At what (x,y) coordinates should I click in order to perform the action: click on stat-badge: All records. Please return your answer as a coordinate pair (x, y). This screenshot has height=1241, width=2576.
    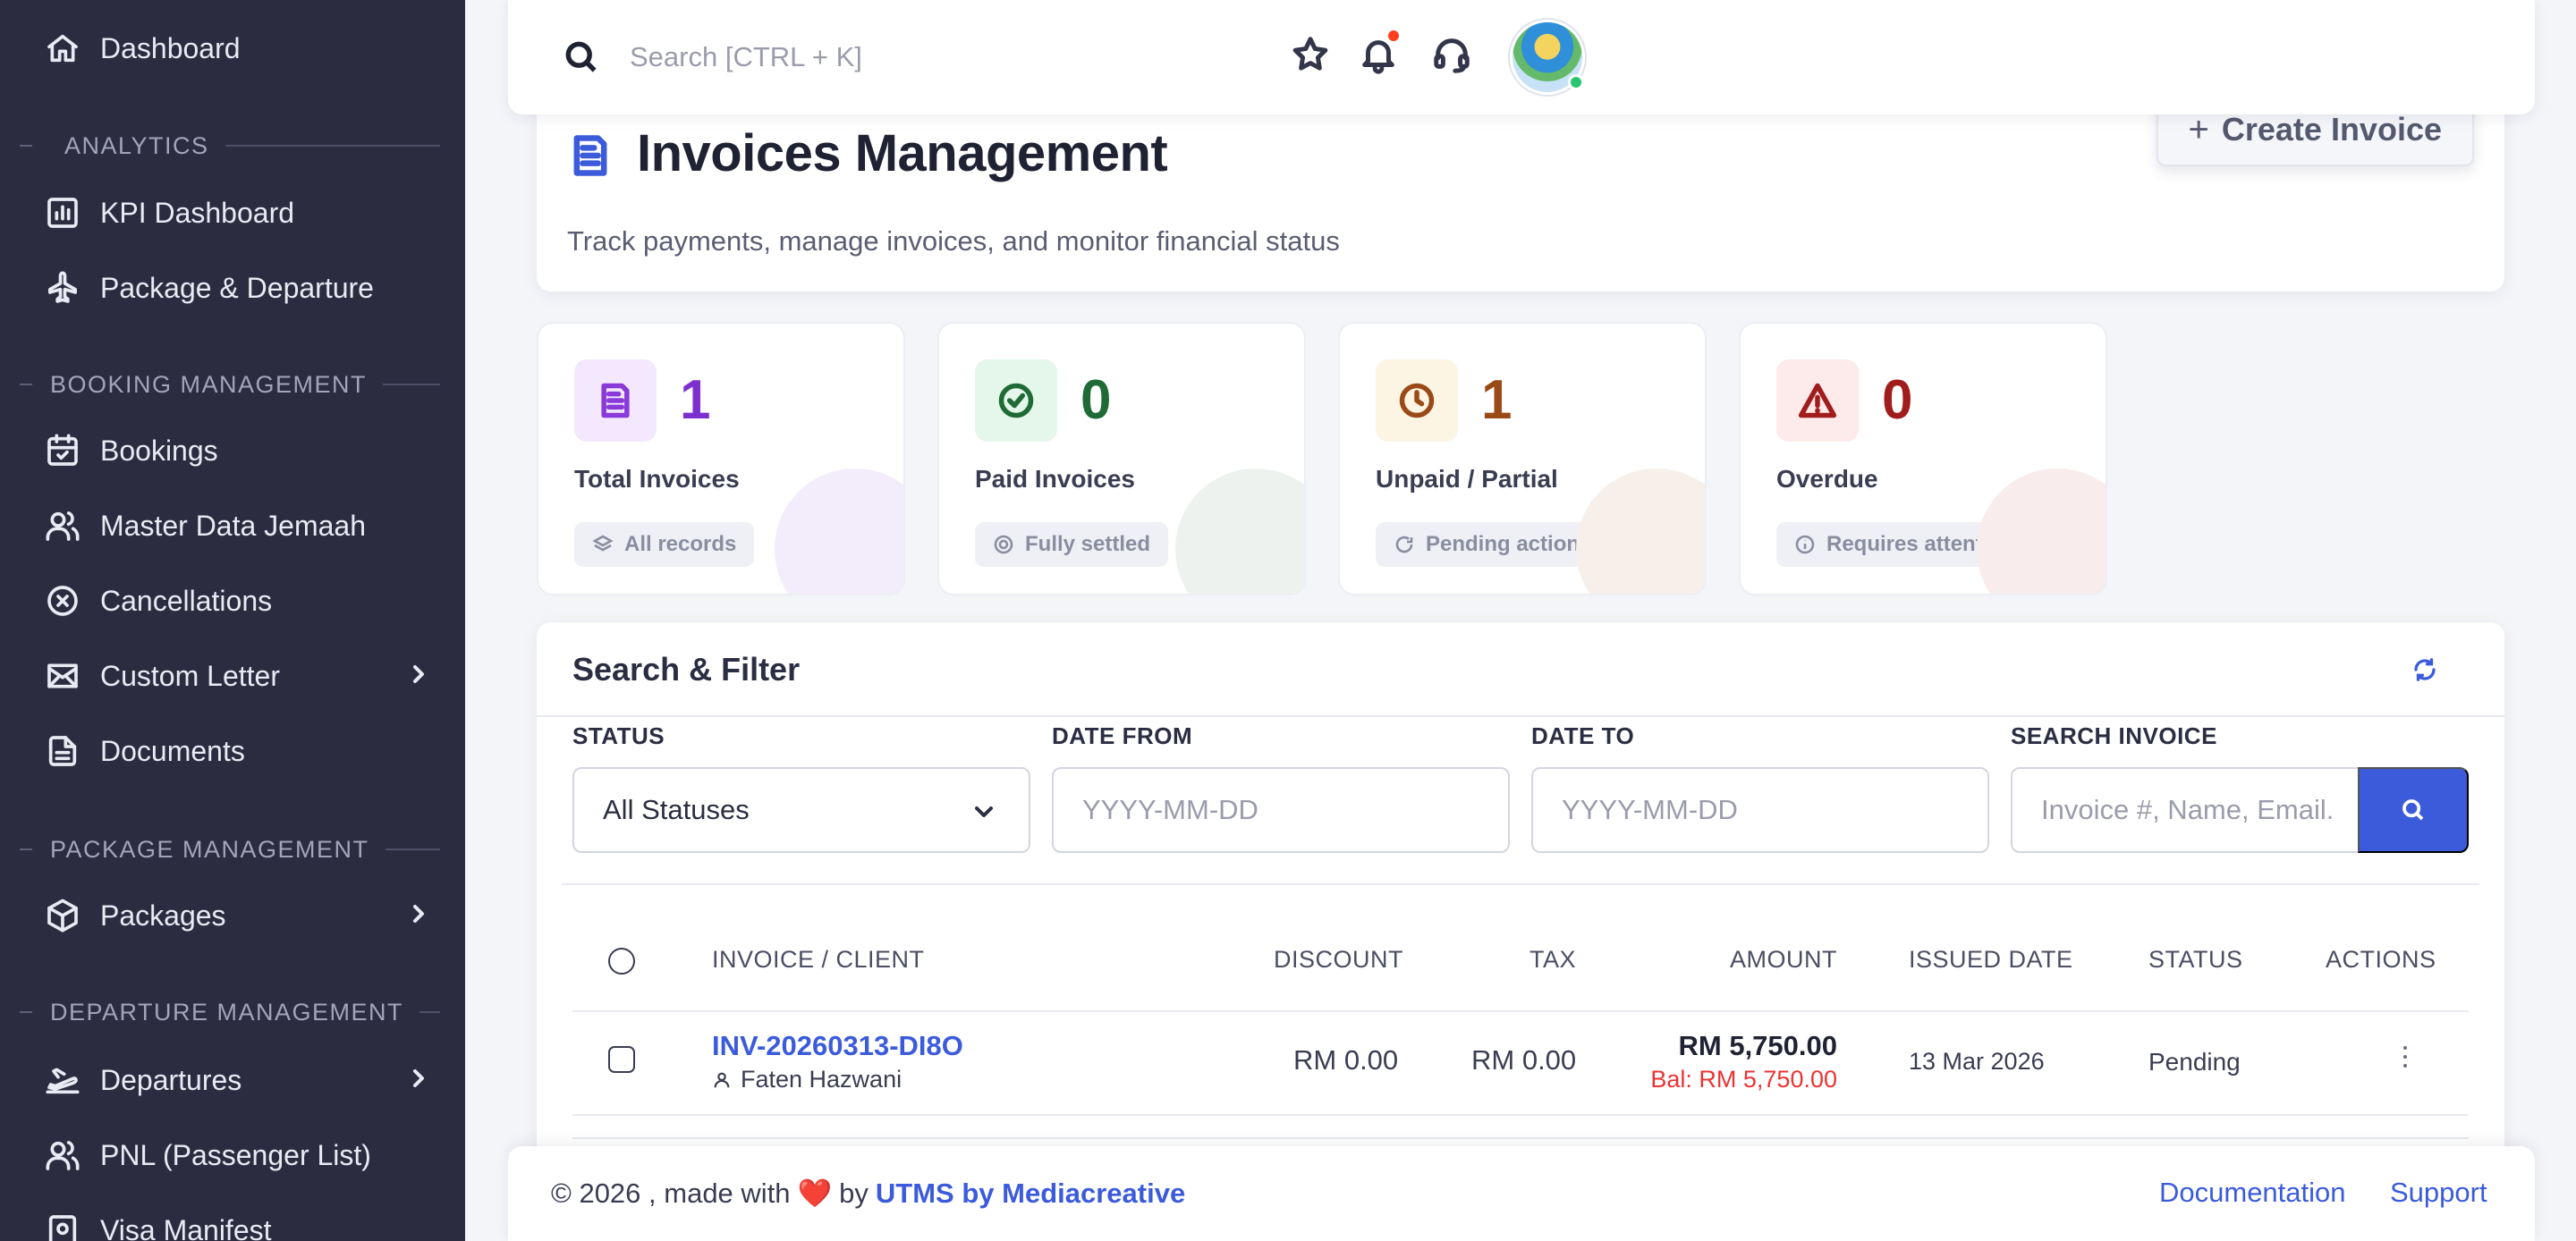
    Looking at the image, I should click on (664, 544).